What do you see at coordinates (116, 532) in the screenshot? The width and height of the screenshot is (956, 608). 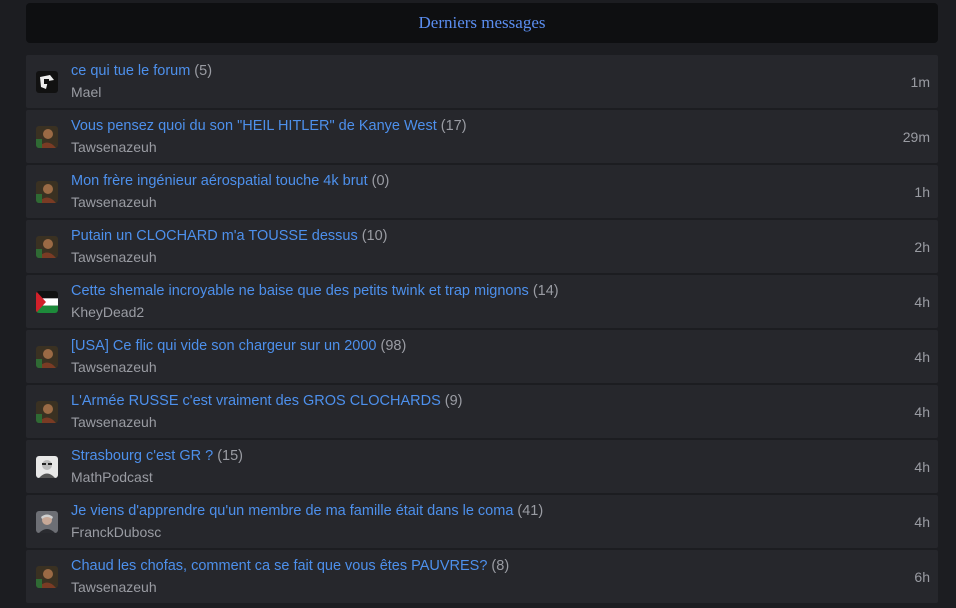 I see `topic-author: FranckDubosc` at bounding box center [116, 532].